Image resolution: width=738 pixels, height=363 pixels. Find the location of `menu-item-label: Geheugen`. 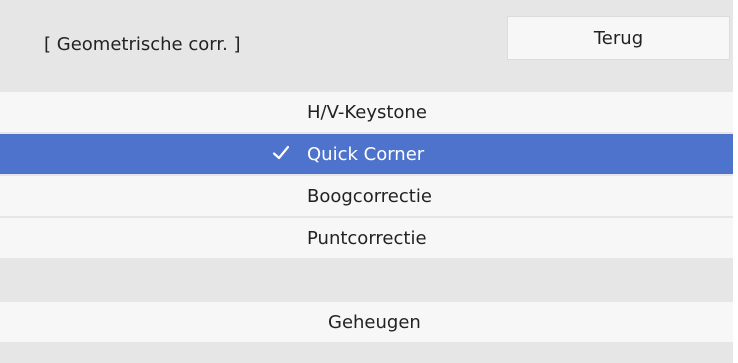

menu-item-label: Geheugen is located at coordinates (374, 322).